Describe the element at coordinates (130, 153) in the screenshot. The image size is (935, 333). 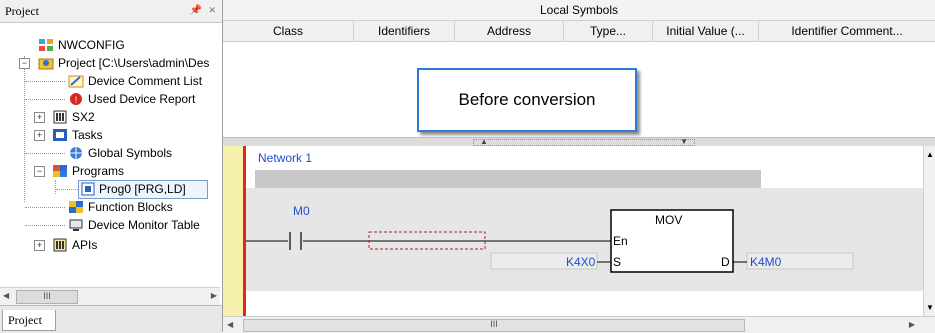
I see `tree-item-label: Global Symbols` at that location.